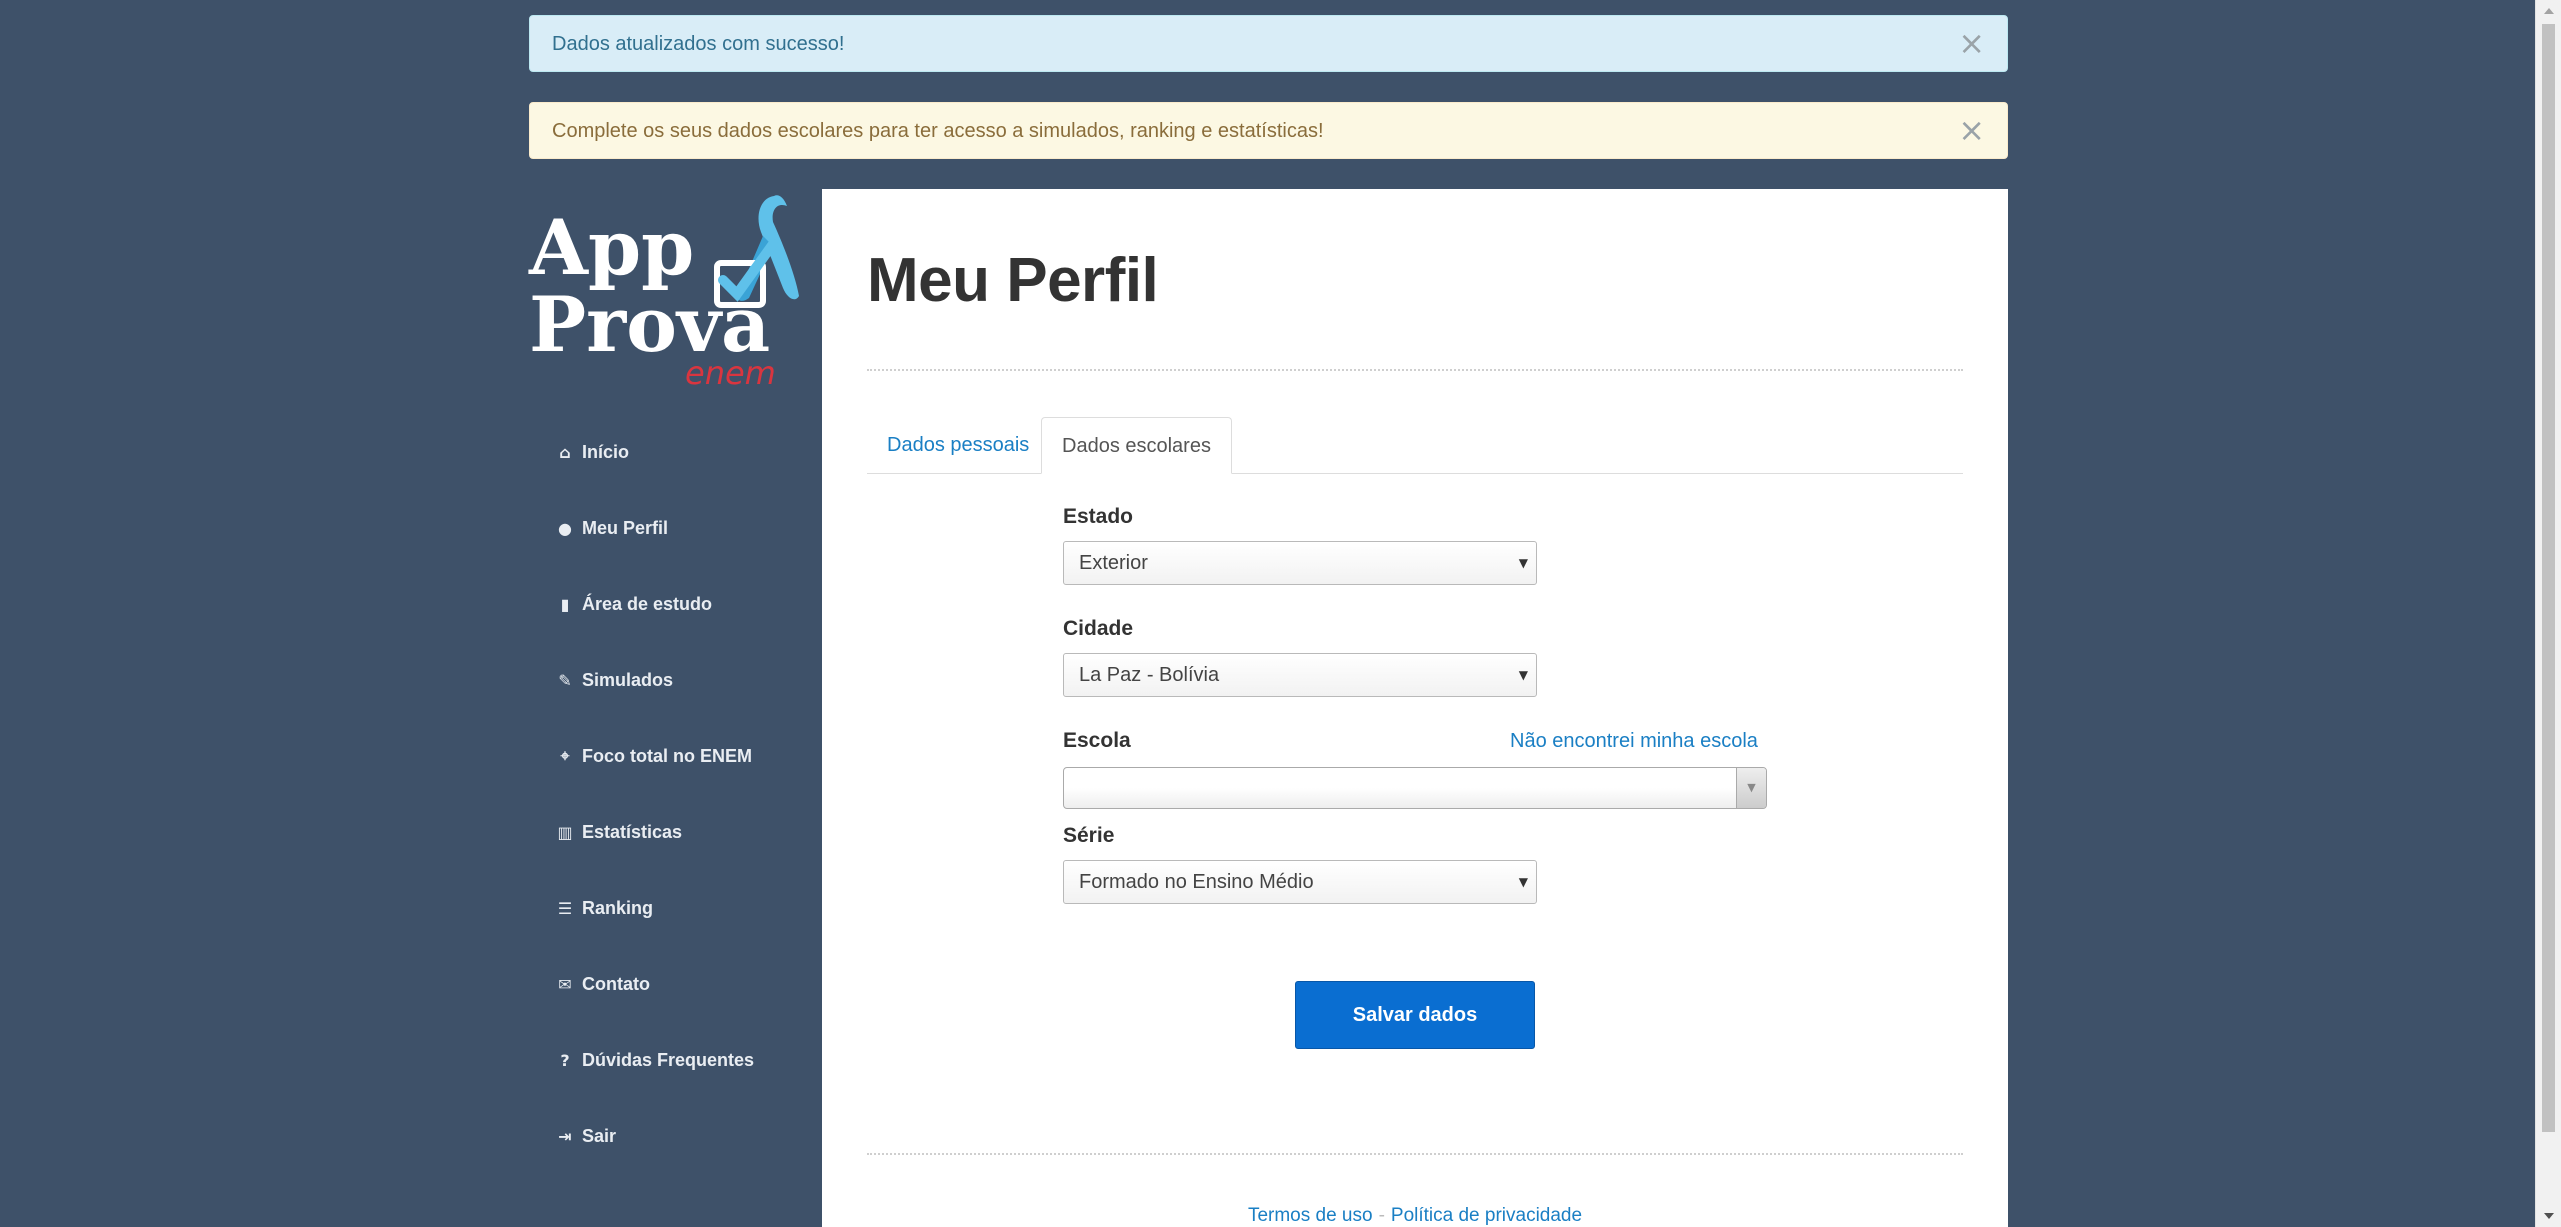 The height and width of the screenshot is (1227, 2561). I want to click on page-title: Meu Perfil, so click(1013, 280).